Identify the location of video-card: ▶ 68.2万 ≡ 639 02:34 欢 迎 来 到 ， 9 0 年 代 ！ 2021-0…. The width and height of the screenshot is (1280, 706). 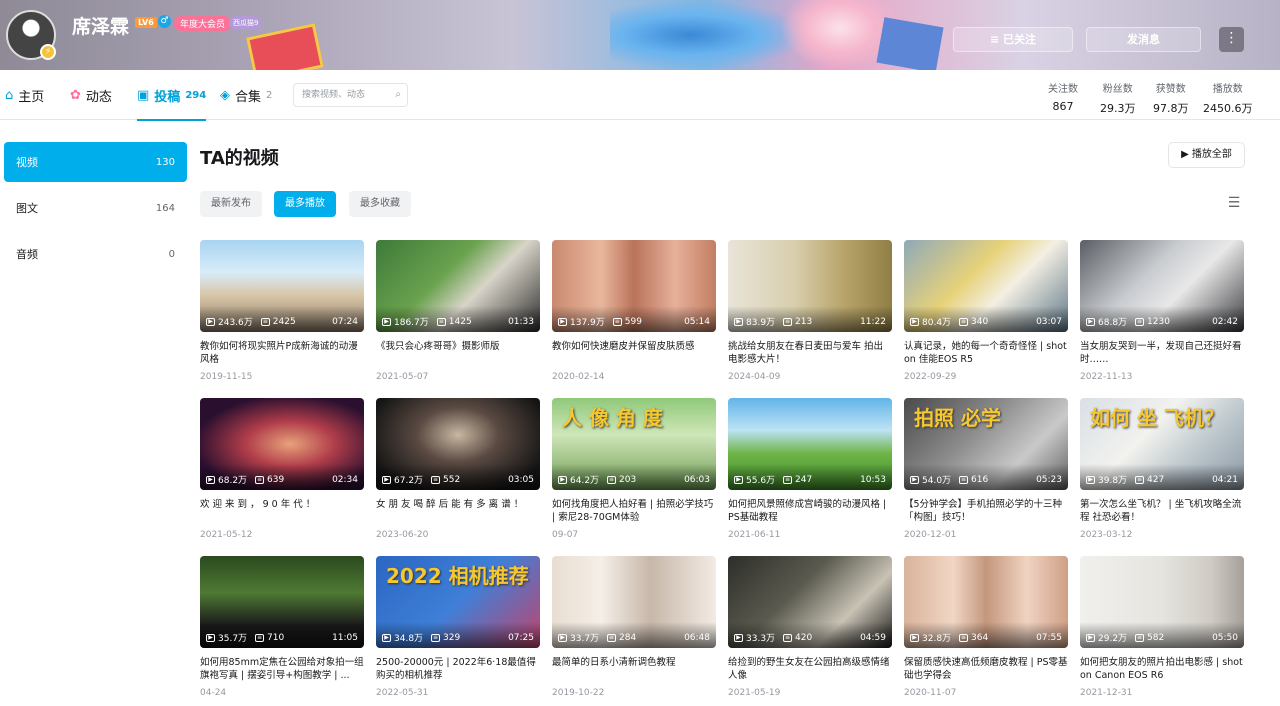
(282, 473).